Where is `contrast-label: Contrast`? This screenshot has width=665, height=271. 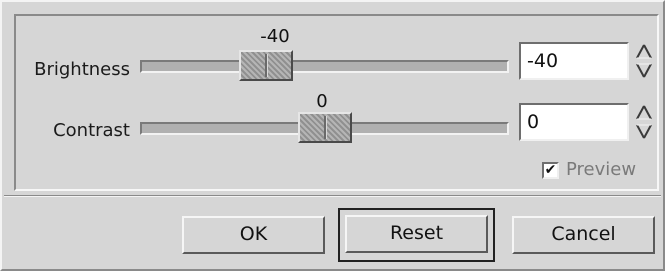
contrast-label: Contrast is located at coordinates (91, 130).